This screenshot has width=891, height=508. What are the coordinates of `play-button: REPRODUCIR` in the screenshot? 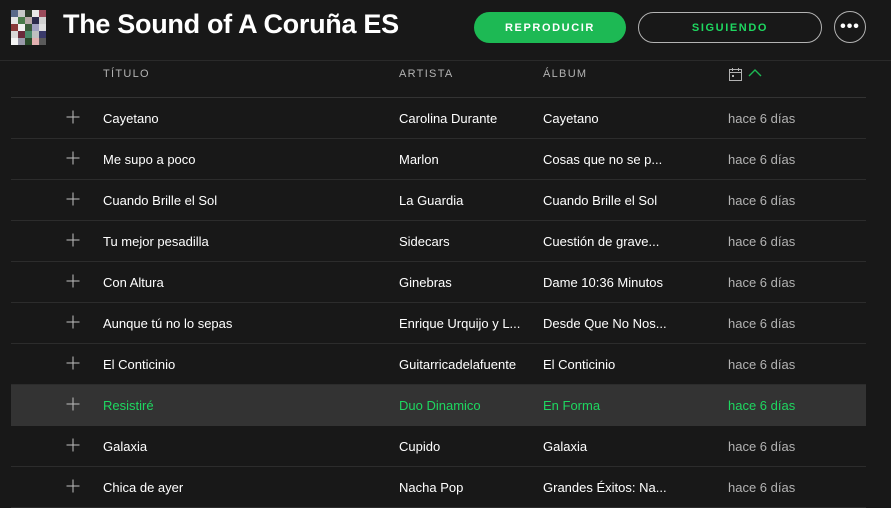 It's located at (550, 27).